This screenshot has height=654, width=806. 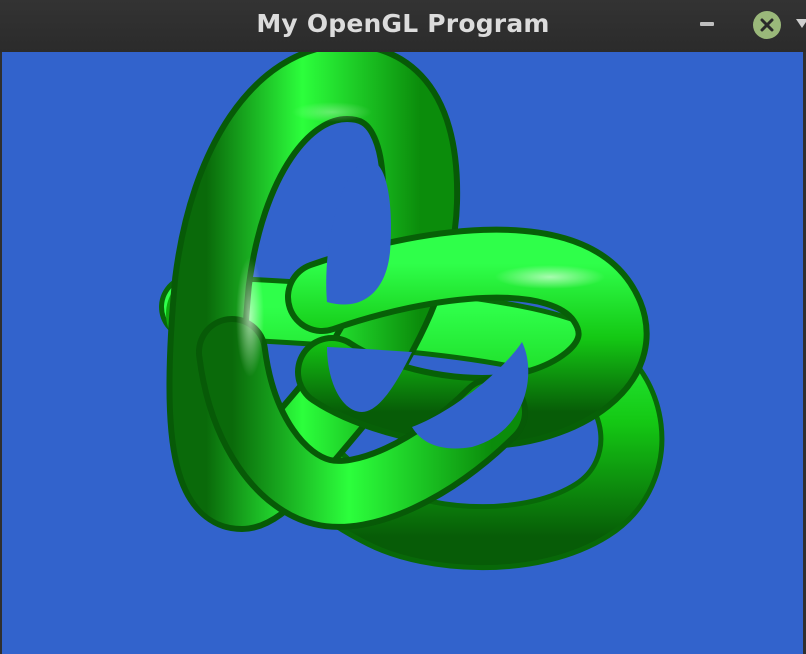 I want to click on window-title: My OpenGL Program, so click(x=403, y=23).